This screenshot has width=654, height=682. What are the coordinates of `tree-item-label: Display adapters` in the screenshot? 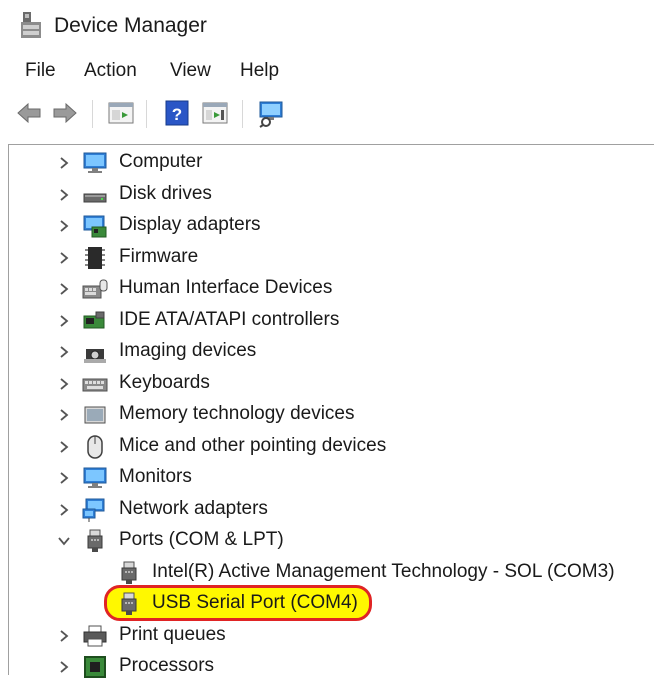 It's located at (190, 224).